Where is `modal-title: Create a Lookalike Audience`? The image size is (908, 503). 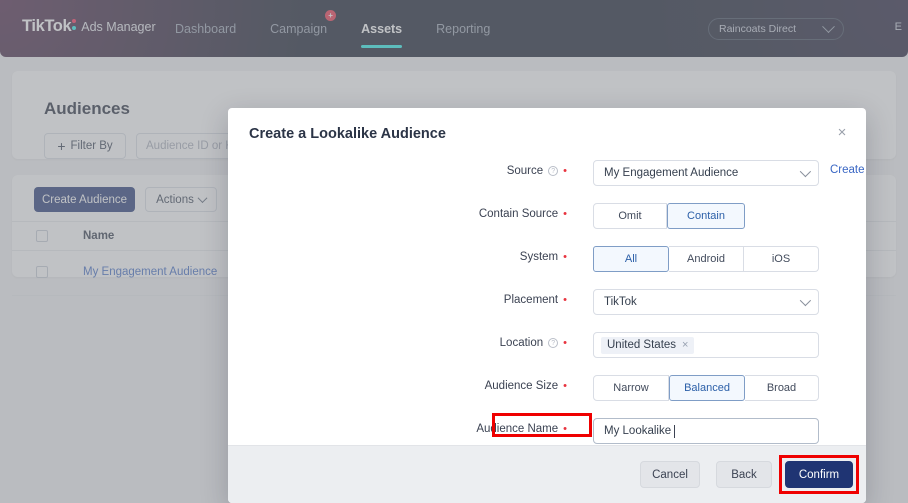
modal-title: Create a Lookalike Audience is located at coordinates (347, 134).